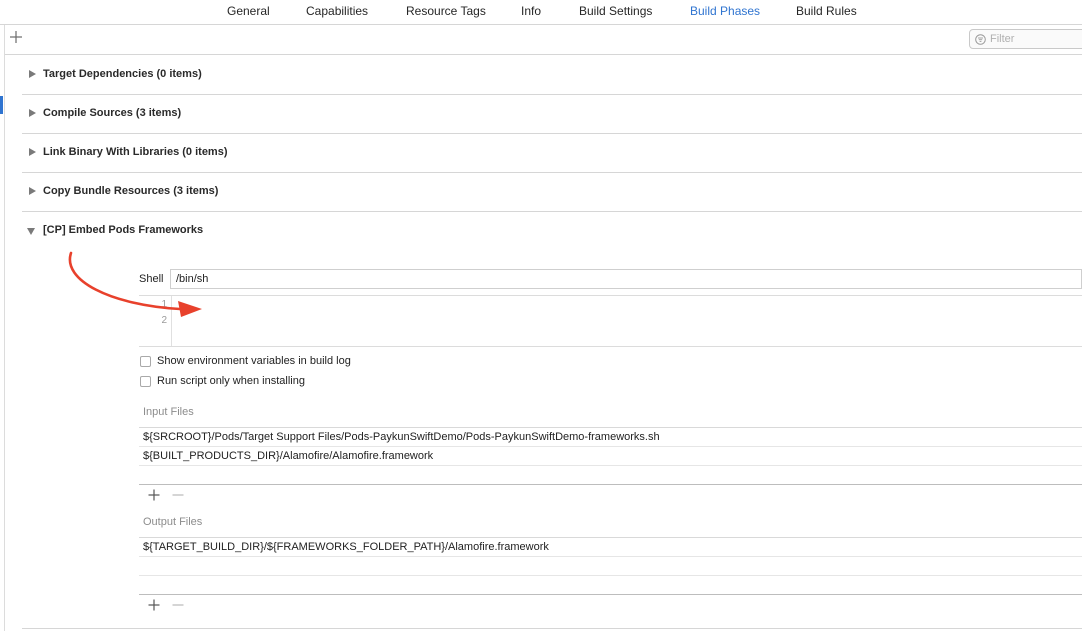  I want to click on tab-resource-tags: Resource Tags, so click(446, 11).